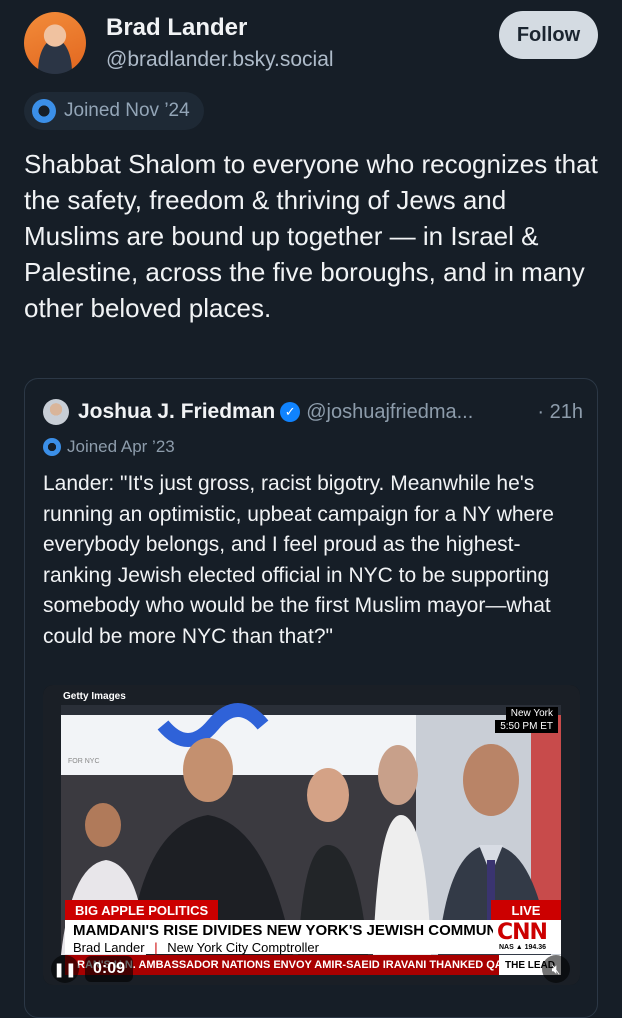  Describe the element at coordinates (94, 696) in the screenshot. I see `getty-watermark: Getty Images` at that location.